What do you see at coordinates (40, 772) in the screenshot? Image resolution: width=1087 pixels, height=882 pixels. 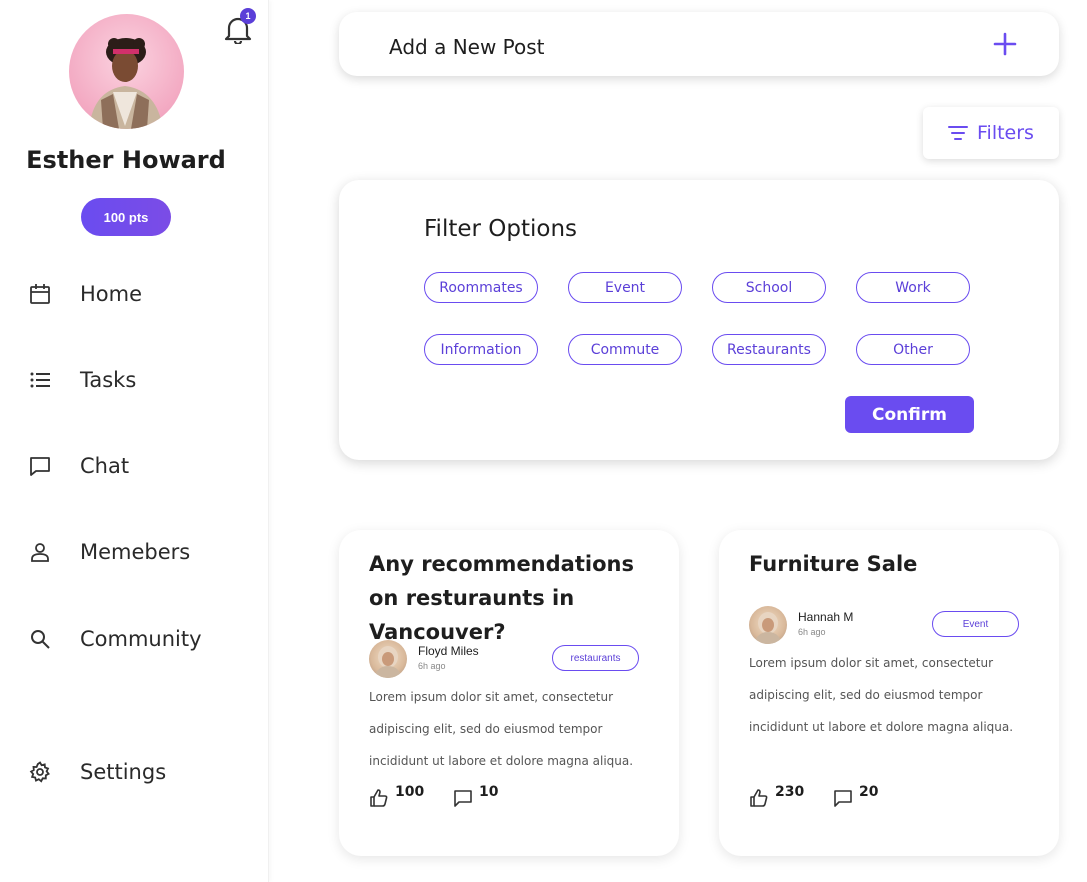 I see `gear-icon` at bounding box center [40, 772].